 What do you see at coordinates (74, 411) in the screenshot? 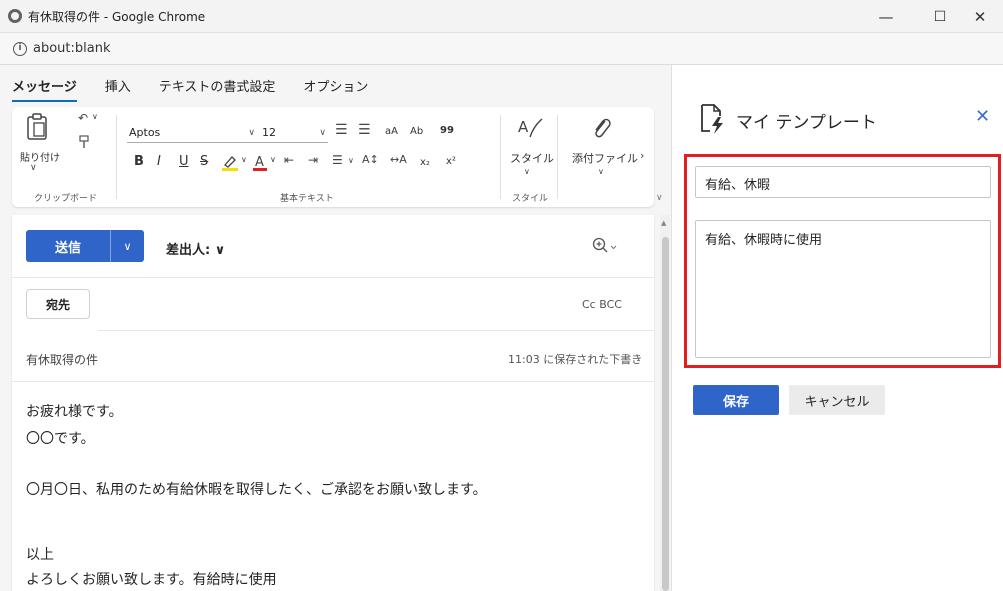
I see `body-line: お疲れ様です。` at bounding box center [74, 411].